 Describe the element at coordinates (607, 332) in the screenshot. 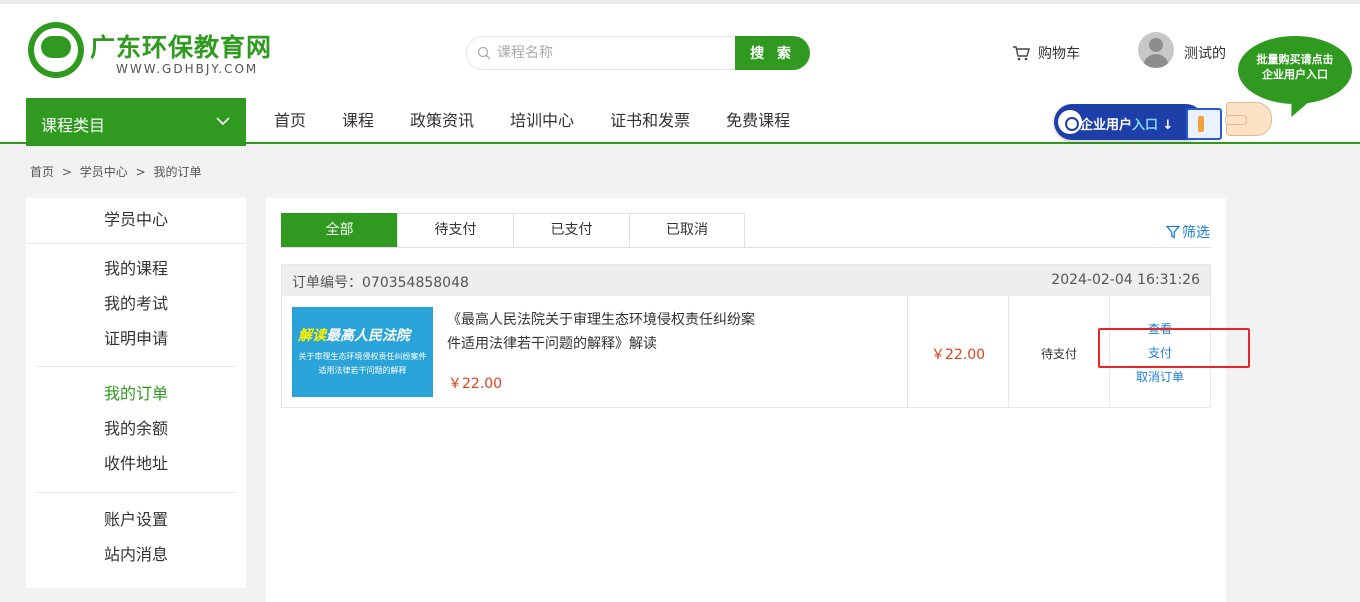

I see `course-title: 《最高人民法院关于审理生态环境侵权责任纠纷案件适用法律若干问题的解释》解读` at that location.